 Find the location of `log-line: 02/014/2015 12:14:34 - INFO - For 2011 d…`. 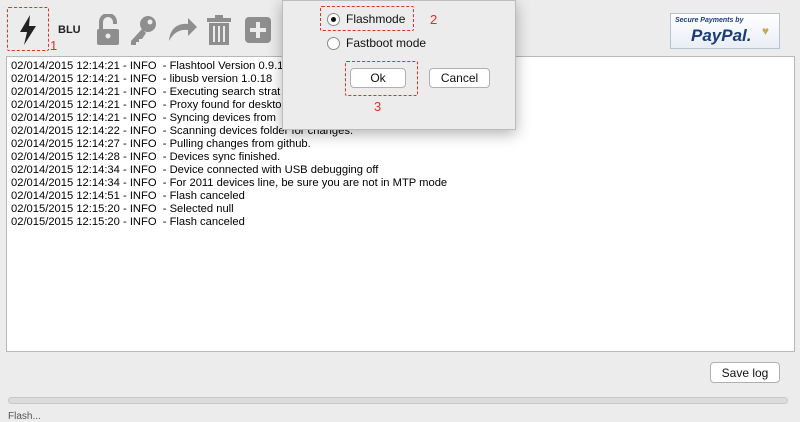

log-line: 02/014/2015 12:14:34 - INFO - For 2011 d… is located at coordinates (229, 183).